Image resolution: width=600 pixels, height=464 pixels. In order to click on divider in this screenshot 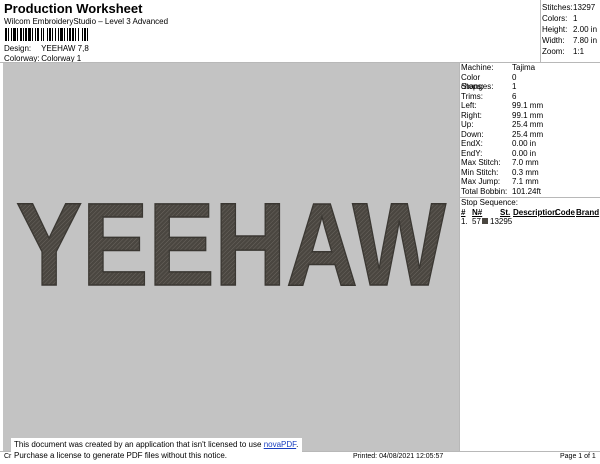, I will do `click(540, 31)`.